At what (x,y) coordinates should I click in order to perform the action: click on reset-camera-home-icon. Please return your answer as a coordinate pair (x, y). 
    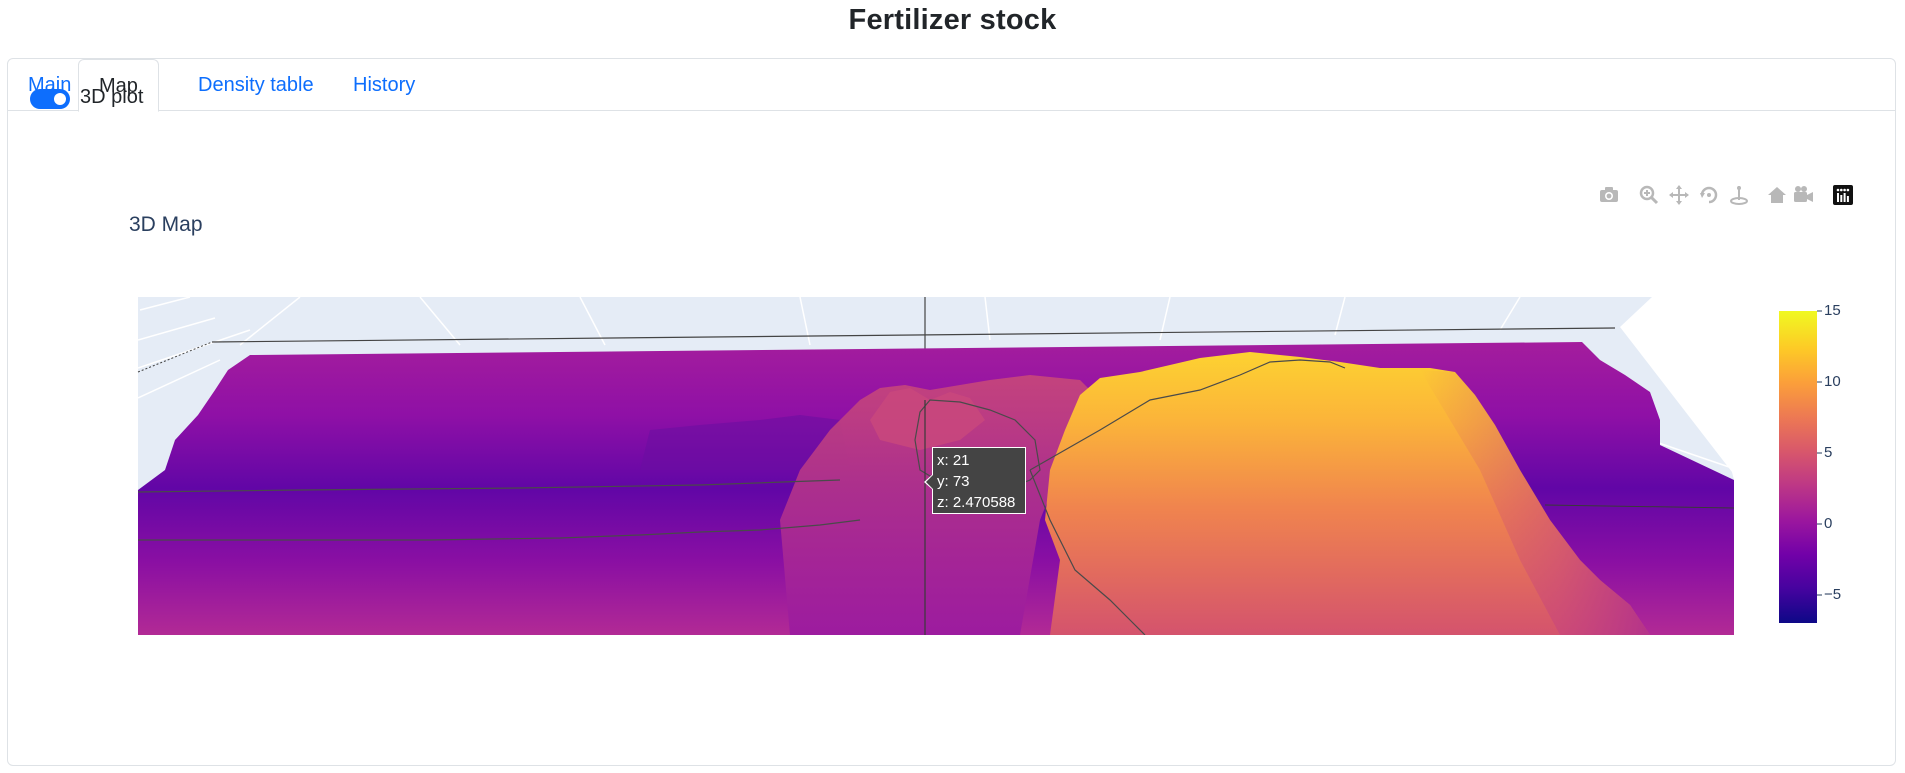
    Looking at the image, I should click on (1778, 196).